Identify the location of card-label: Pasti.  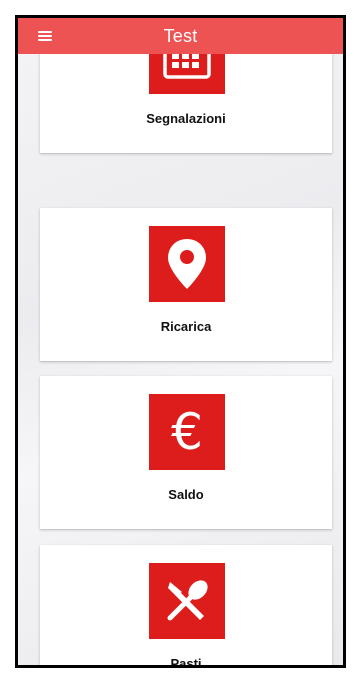
(186, 662).